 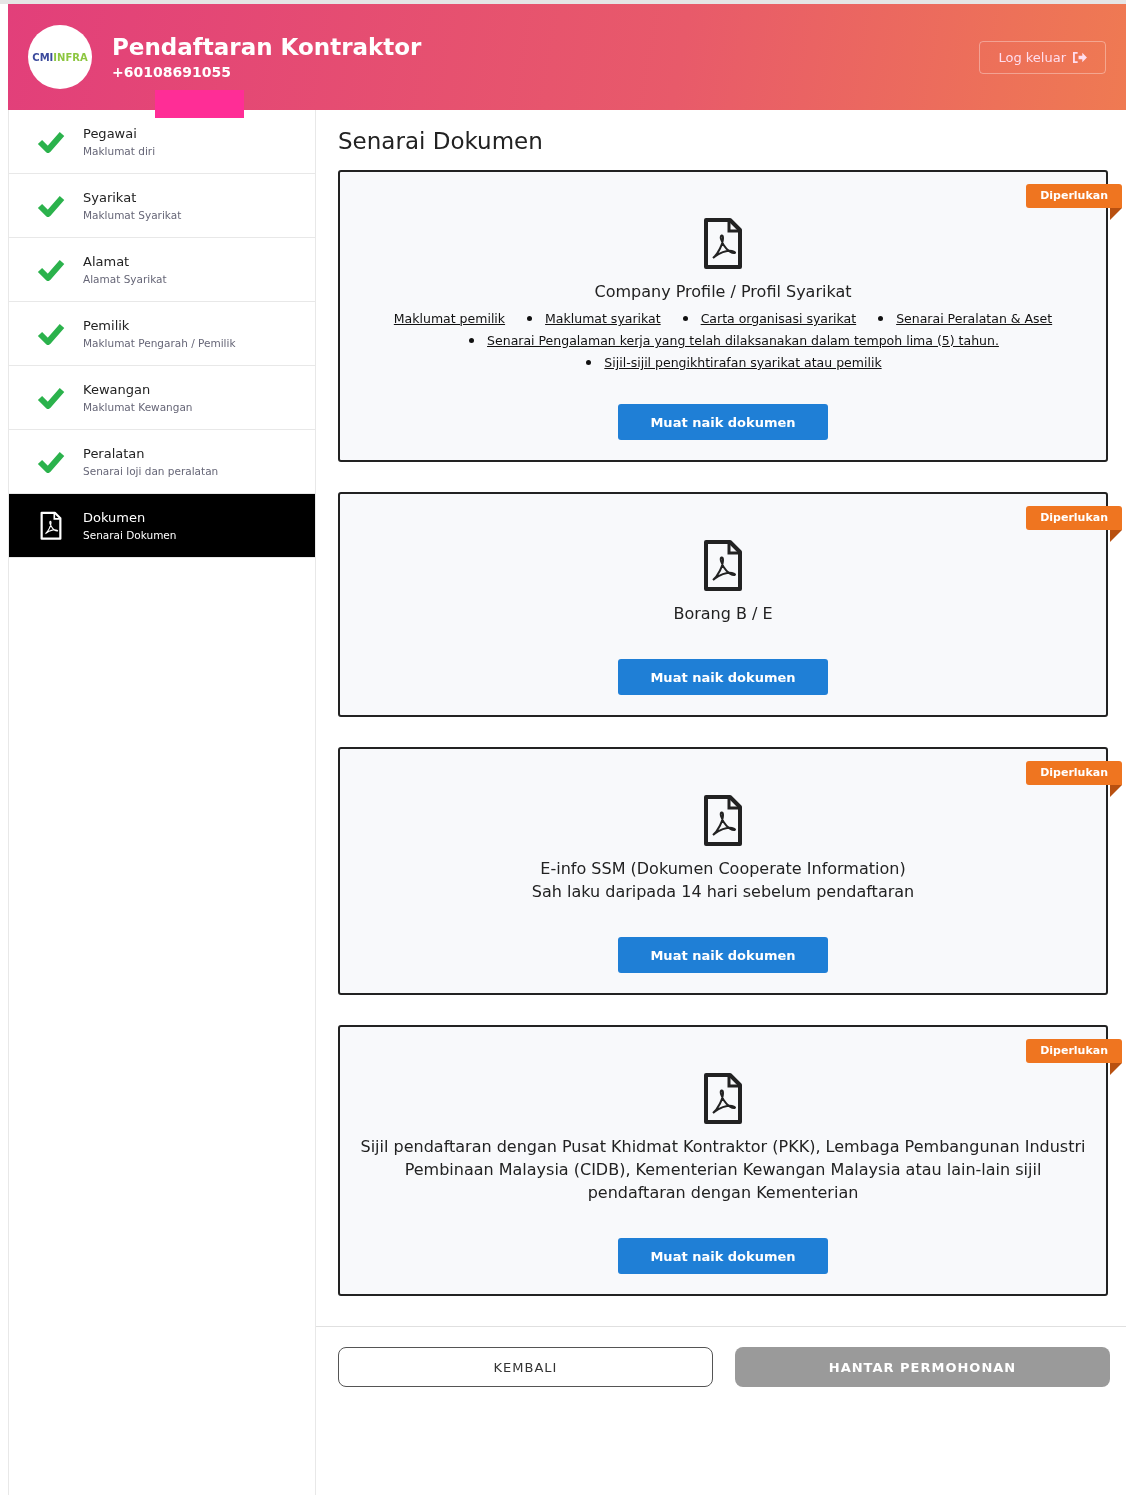 I want to click on page-title: Pendaftaran Kontraktor, so click(x=267, y=47).